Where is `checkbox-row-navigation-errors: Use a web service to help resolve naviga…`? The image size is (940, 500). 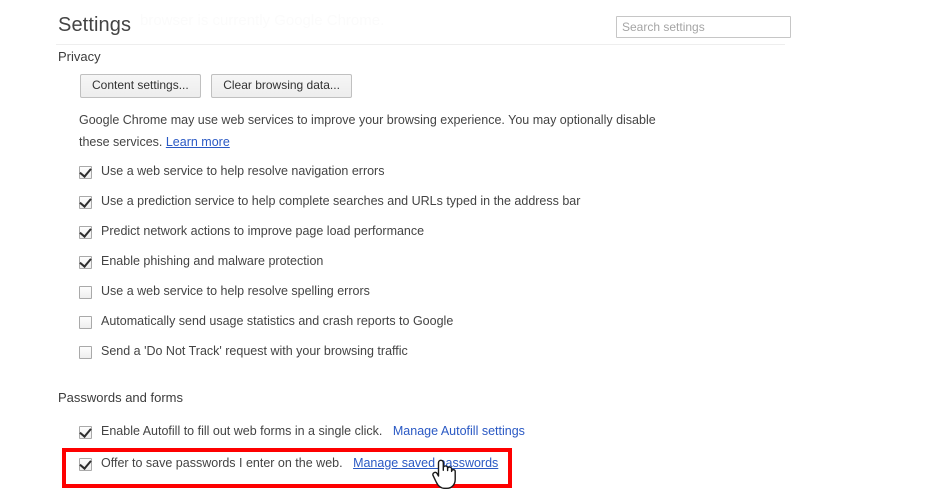 checkbox-row-navigation-errors: Use a web service to help resolve naviga… is located at coordinates (231, 171).